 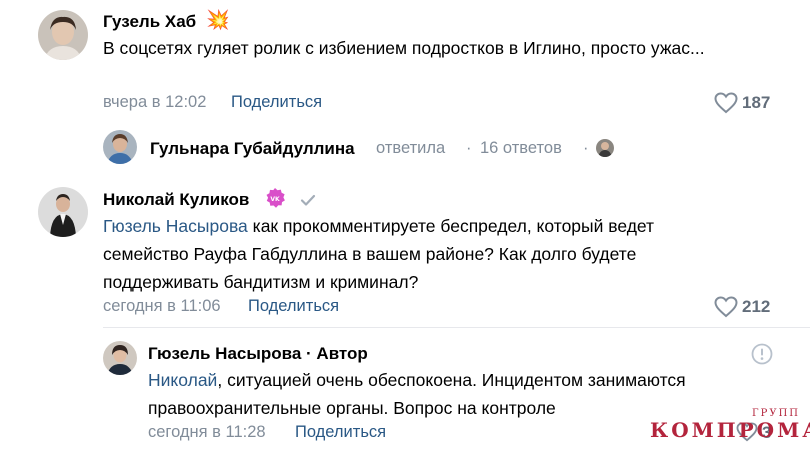 I want to click on like-count: 187, so click(x=756, y=102).